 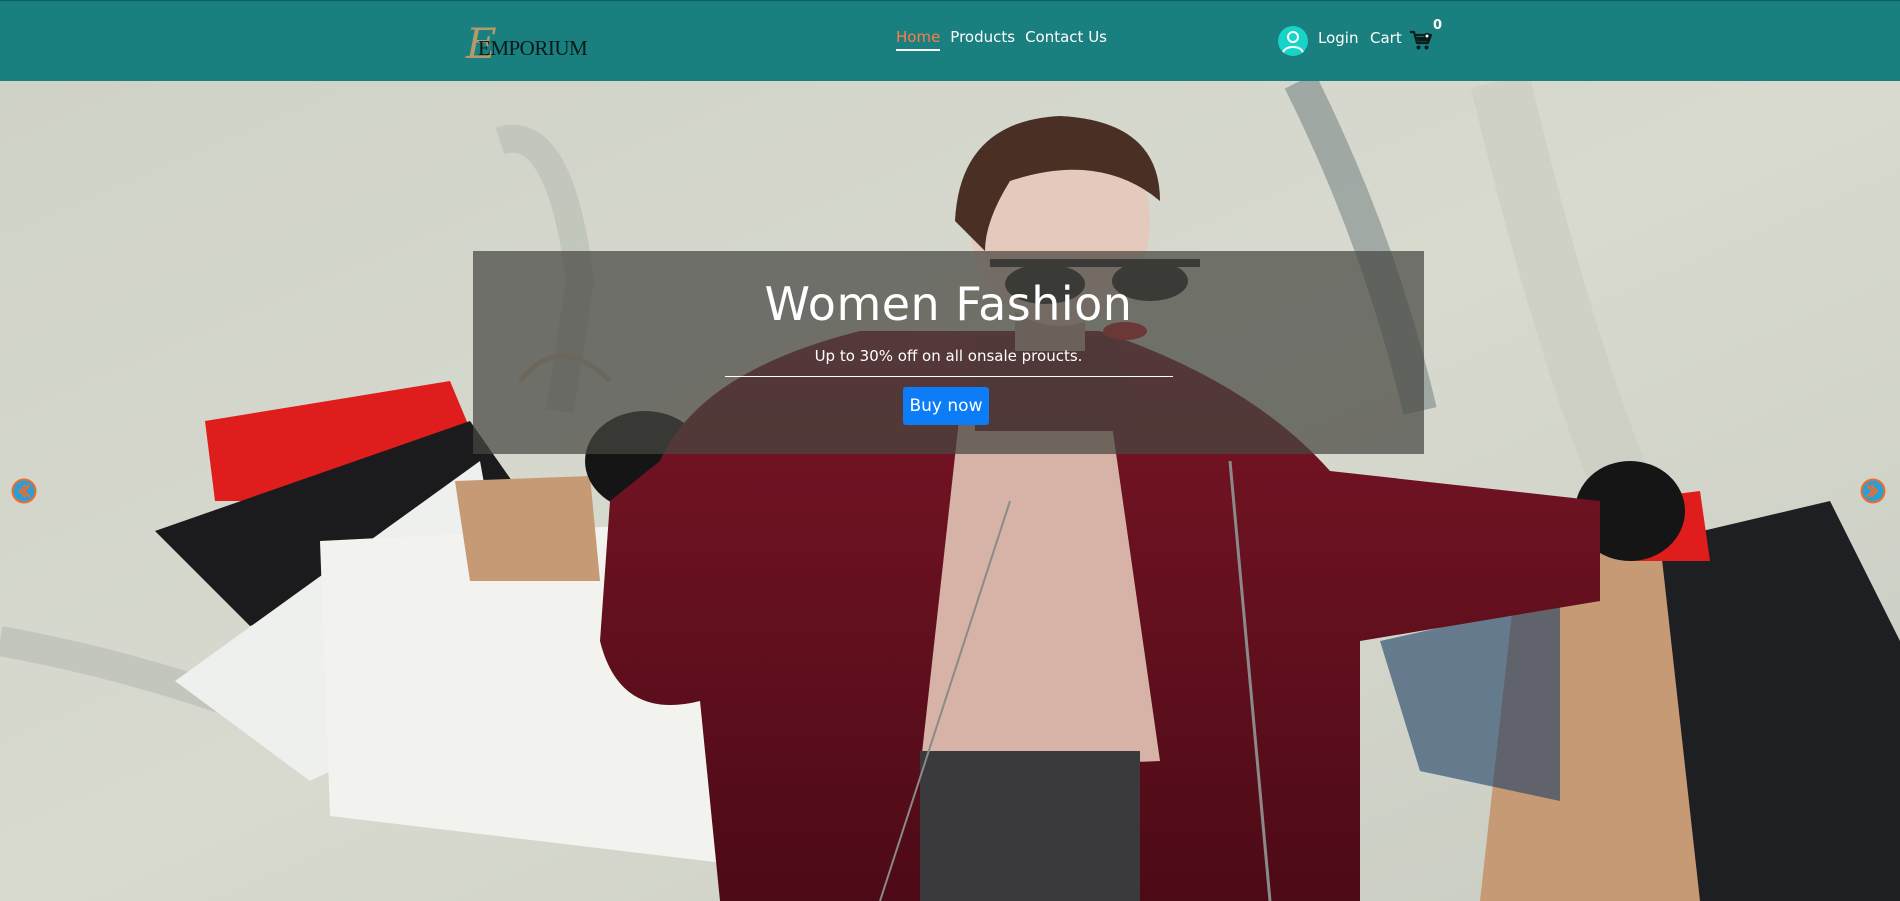 I want to click on buy-now-button: Buy now, so click(x=946, y=406).